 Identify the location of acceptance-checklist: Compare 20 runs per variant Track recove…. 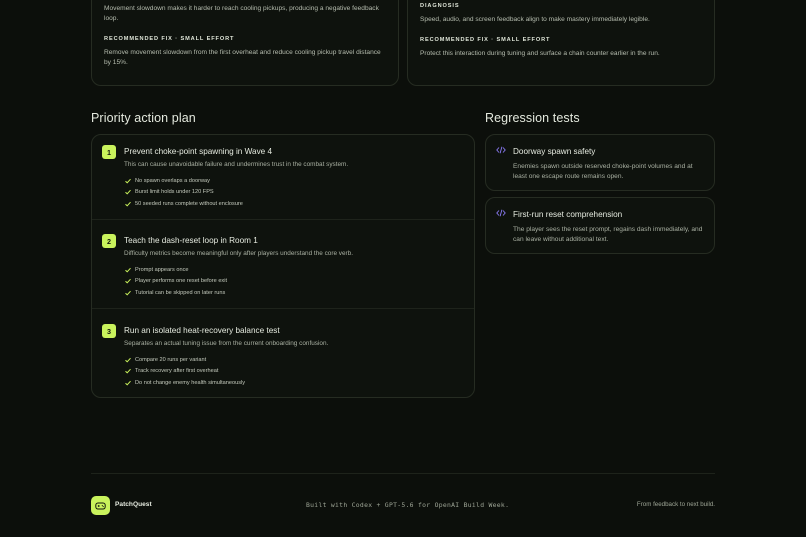
(184, 371).